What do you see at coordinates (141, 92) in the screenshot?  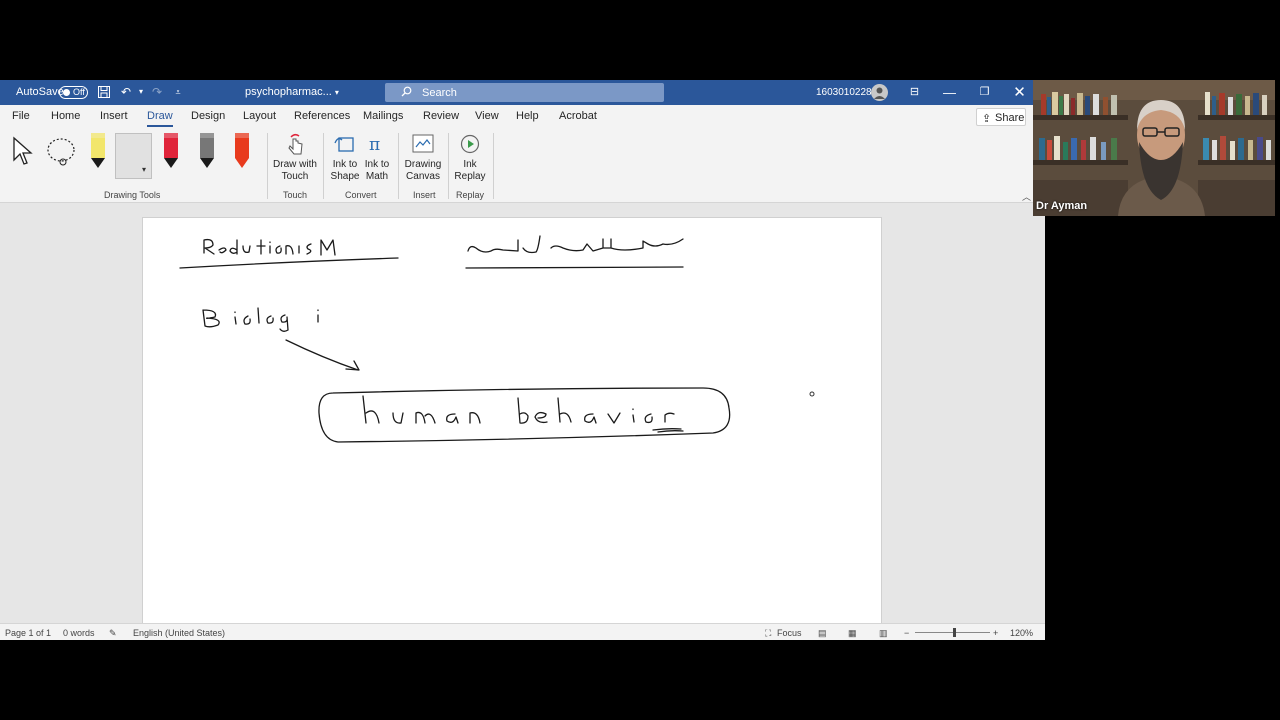 I see `undo-dropdown-icon: ▾` at bounding box center [141, 92].